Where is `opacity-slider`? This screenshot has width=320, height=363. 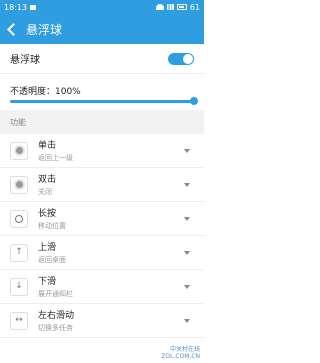
opacity-slider is located at coordinates (104, 101).